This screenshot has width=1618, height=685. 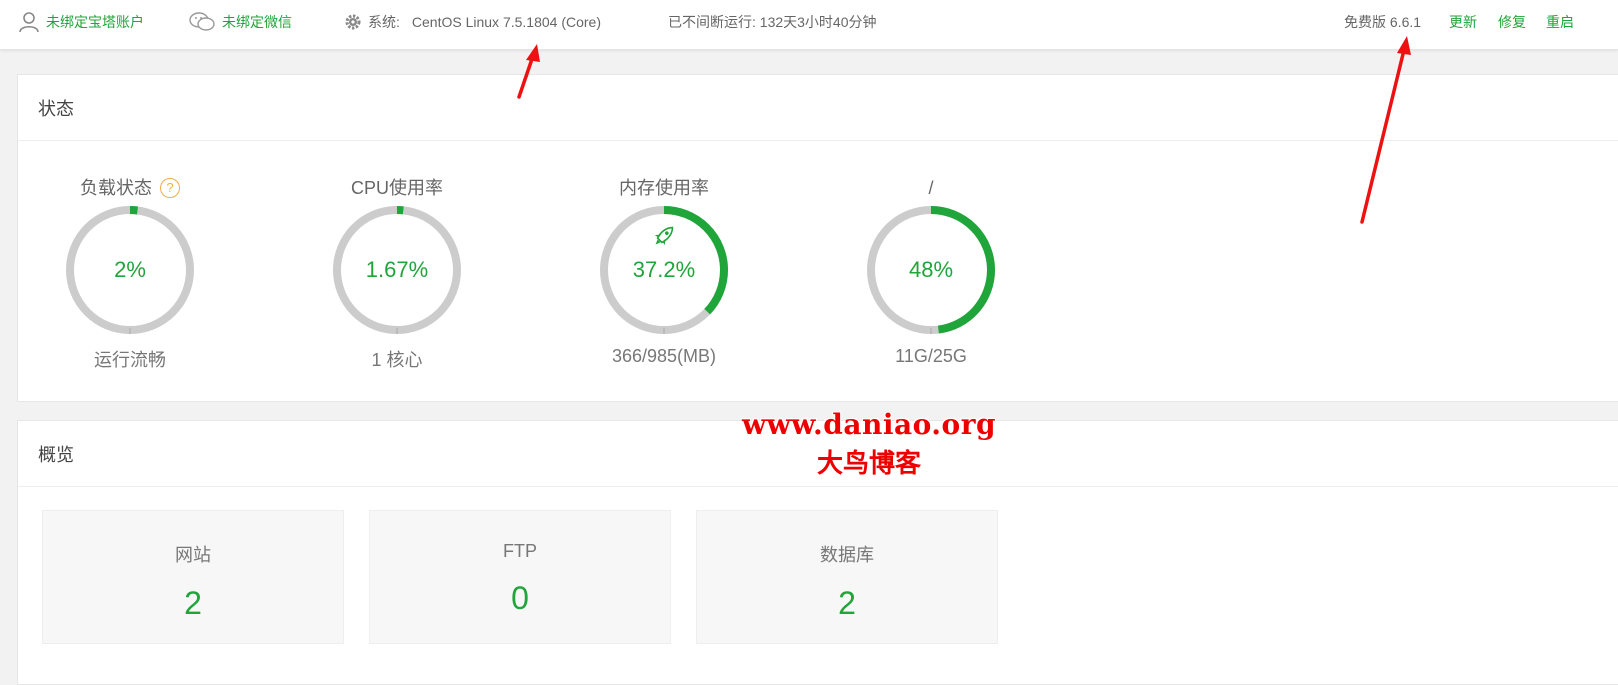 I want to click on uptime: 已不间断运行: 132天3小时40分钟, so click(x=772, y=22).